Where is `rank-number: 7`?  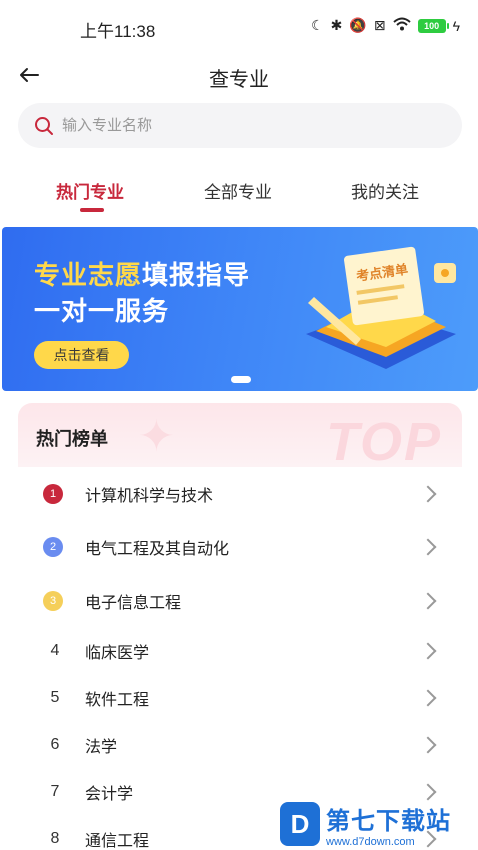 rank-number: 7 is located at coordinates (55, 791).